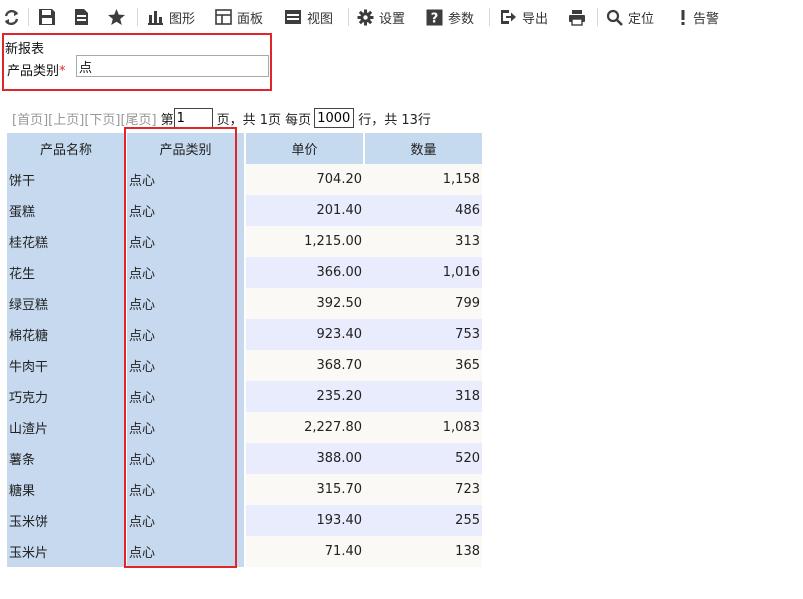 The height and width of the screenshot is (599, 803). Describe the element at coordinates (67, 427) in the screenshot. I see `table-cell: 山渣片` at that location.